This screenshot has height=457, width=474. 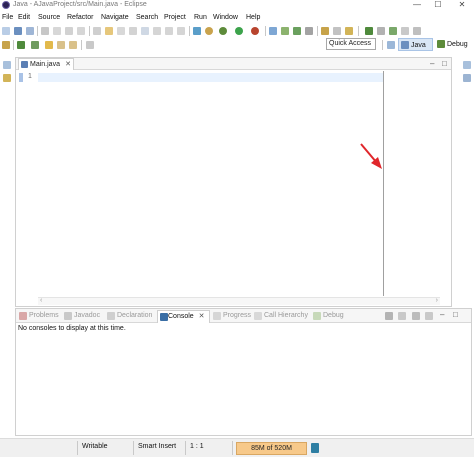 I want to click on restore-right-view-icon, so click(x=467, y=65).